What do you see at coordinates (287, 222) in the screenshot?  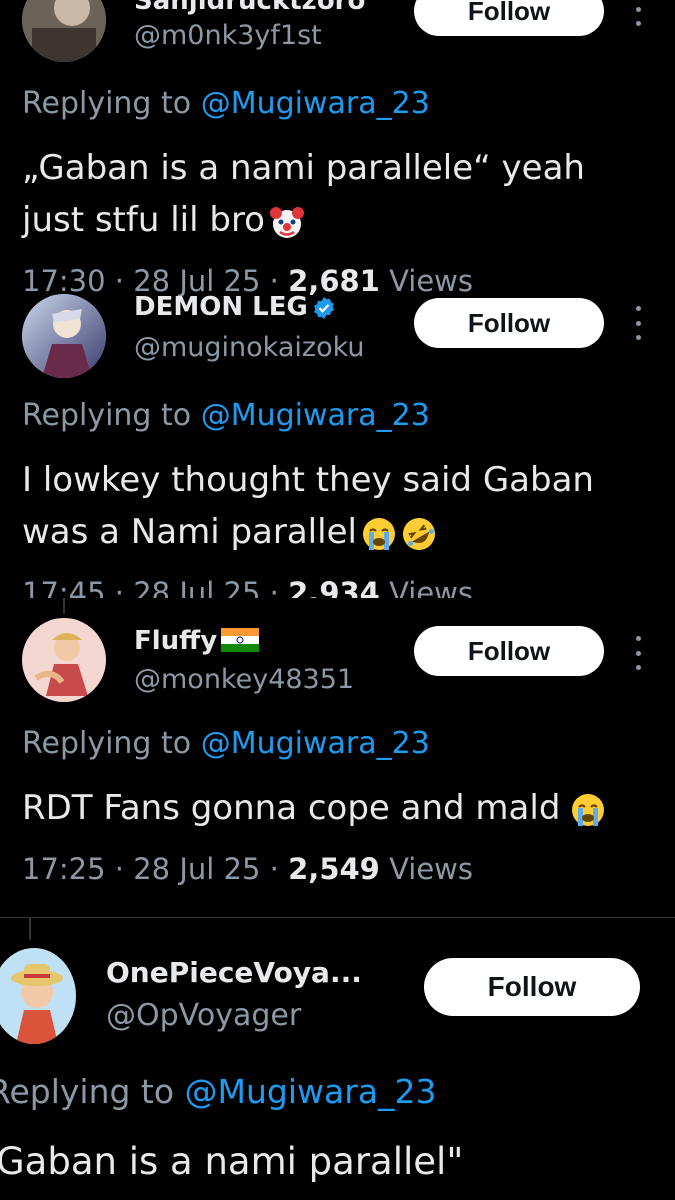 I see `clown-face-emoji-icon` at bounding box center [287, 222].